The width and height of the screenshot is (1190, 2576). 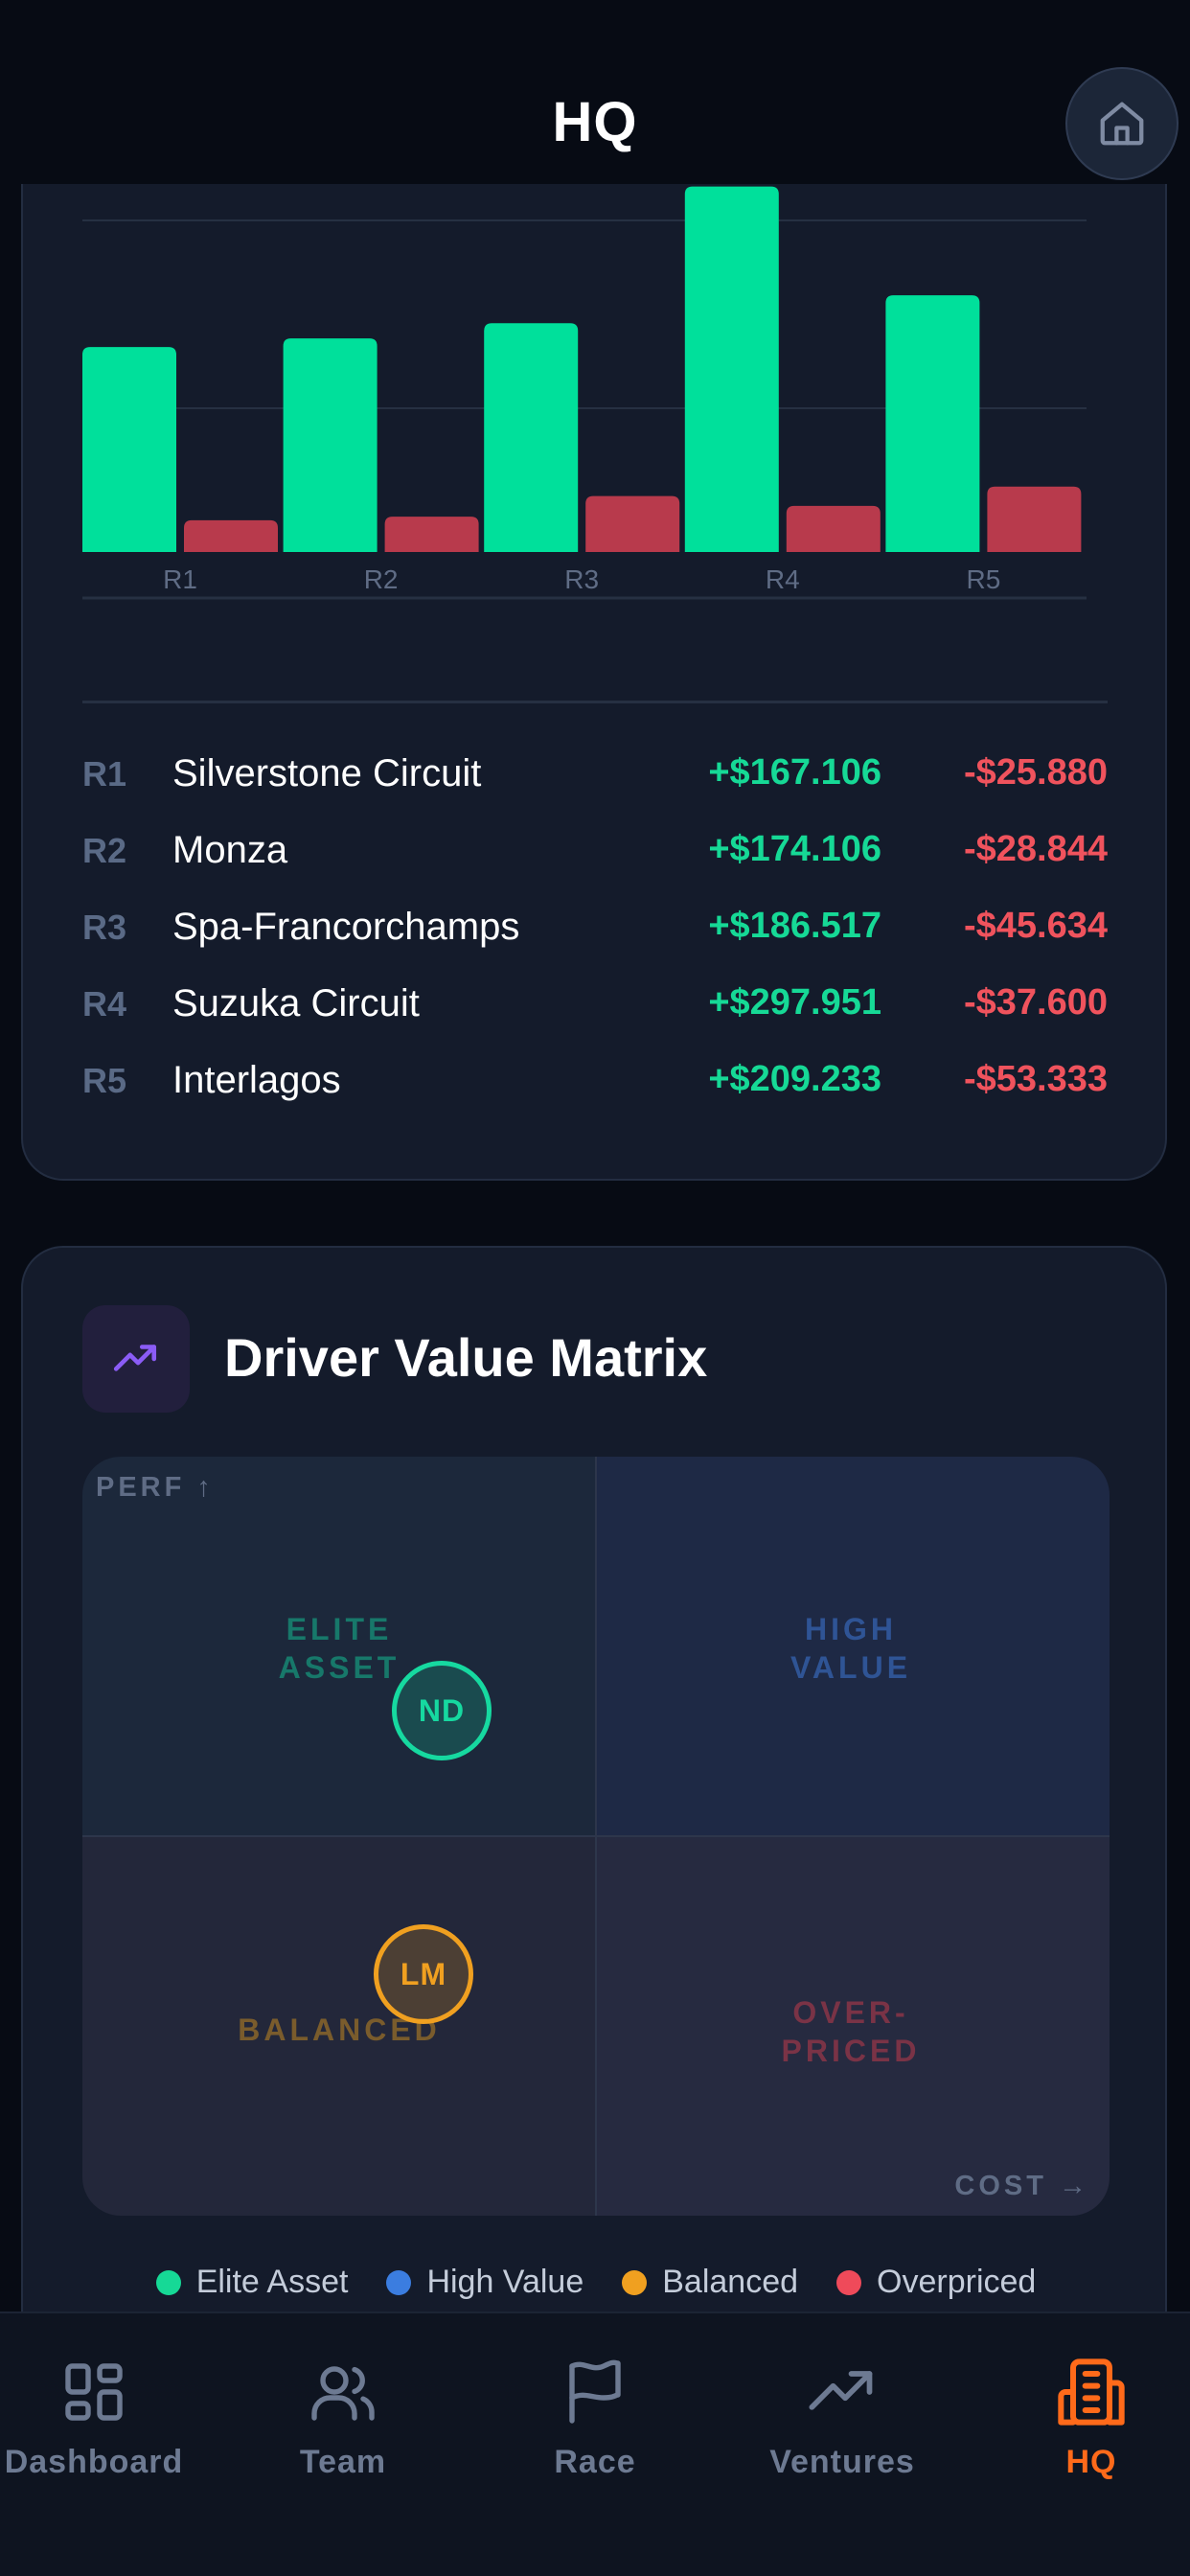 What do you see at coordinates (731, 2282) in the screenshot?
I see `legend-label: Balanced` at bounding box center [731, 2282].